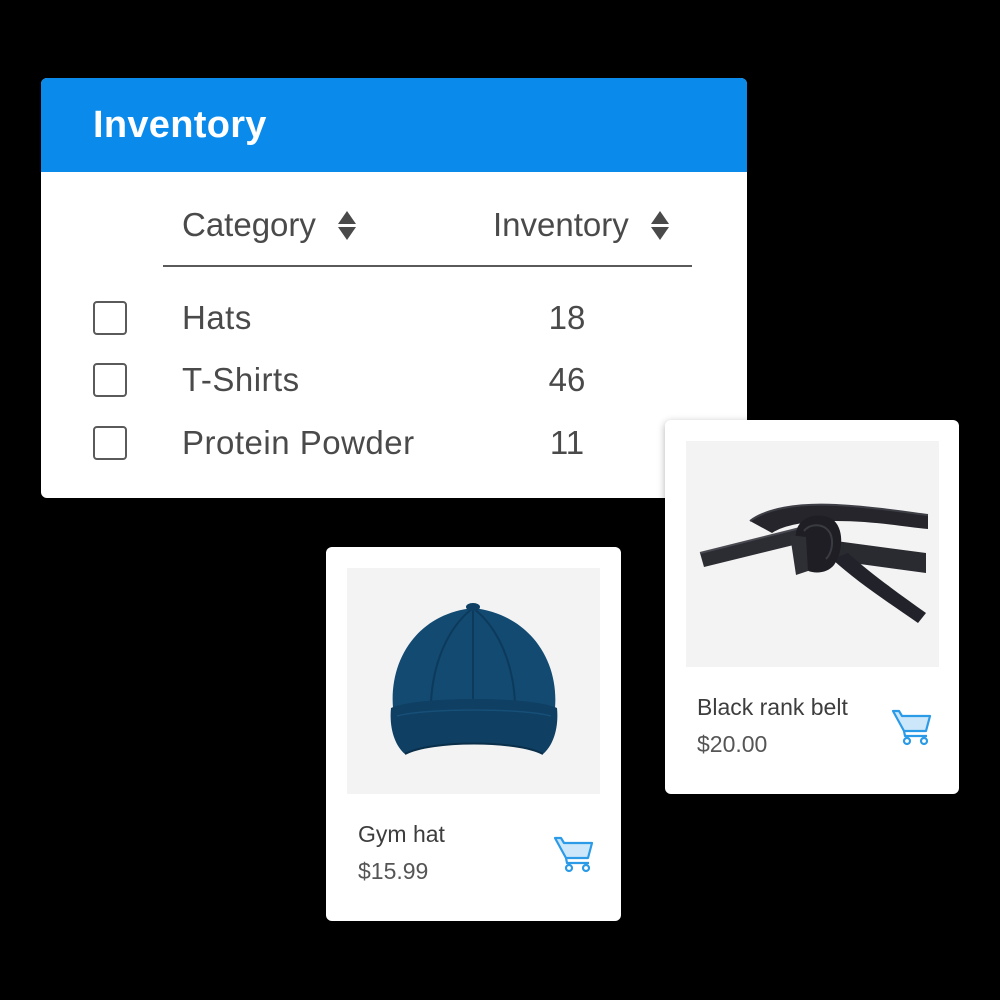  I want to click on navy-cap-image, so click(473, 681).